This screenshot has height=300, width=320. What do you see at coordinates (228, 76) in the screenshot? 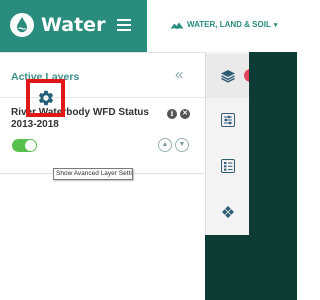
I see `layers-icon` at bounding box center [228, 76].